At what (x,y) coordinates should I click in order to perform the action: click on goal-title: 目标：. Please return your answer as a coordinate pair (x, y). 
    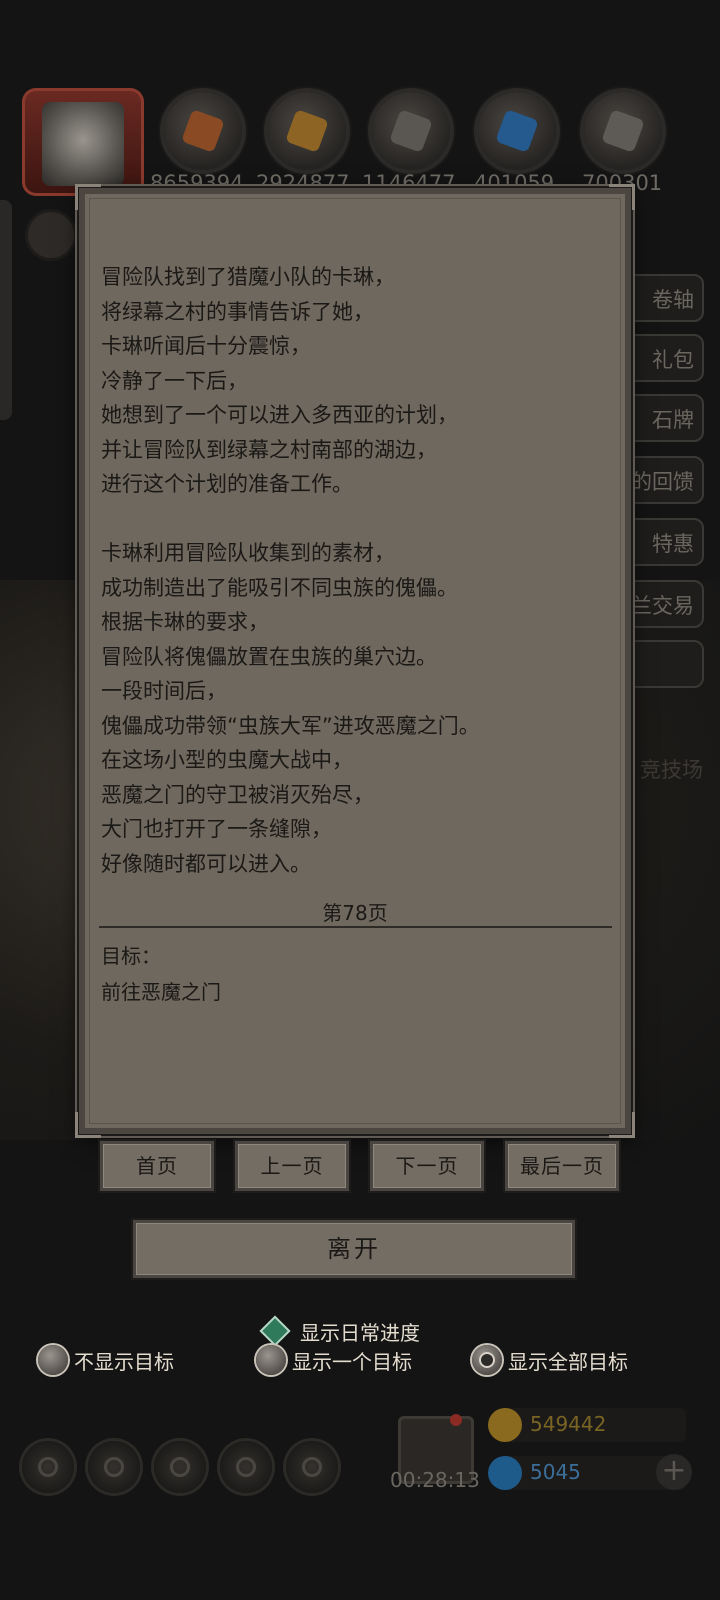
    Looking at the image, I should click on (131, 956).